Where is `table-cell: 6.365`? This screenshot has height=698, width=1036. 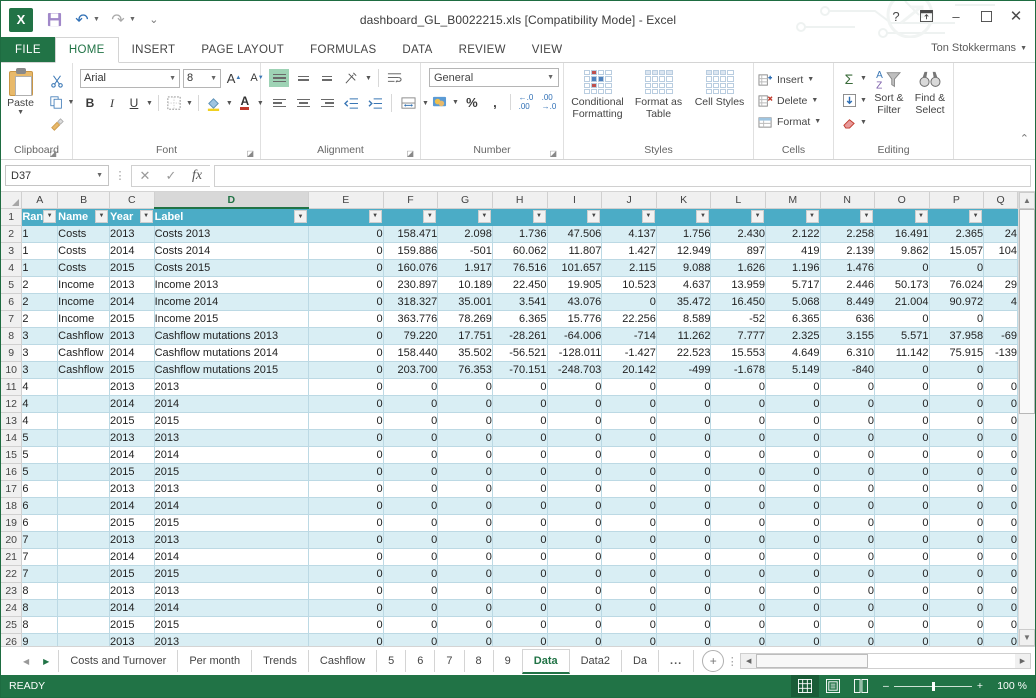
table-cell: 6.365 is located at coordinates (793, 319).